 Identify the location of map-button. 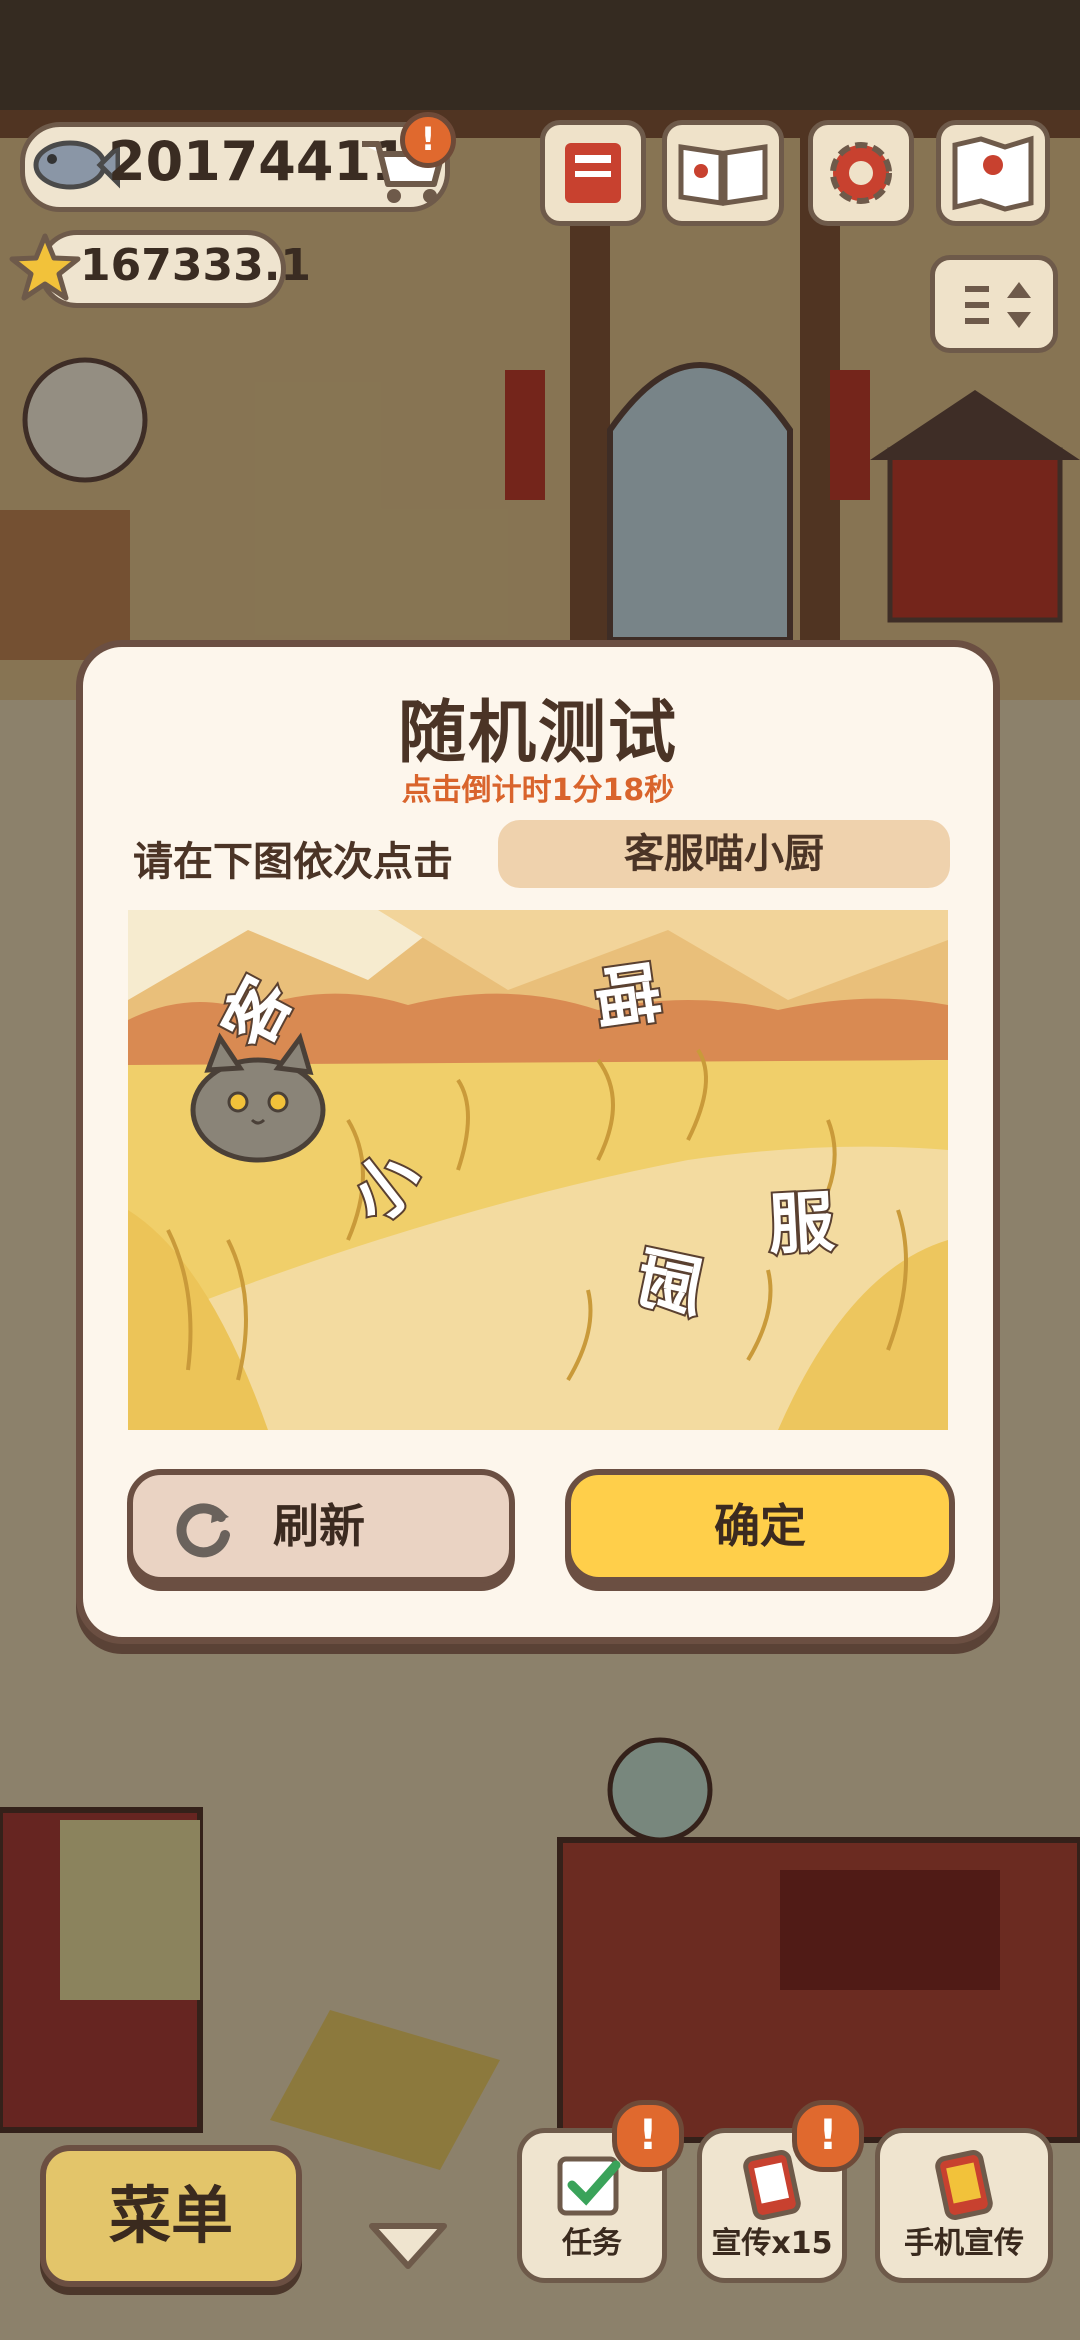
(993, 173).